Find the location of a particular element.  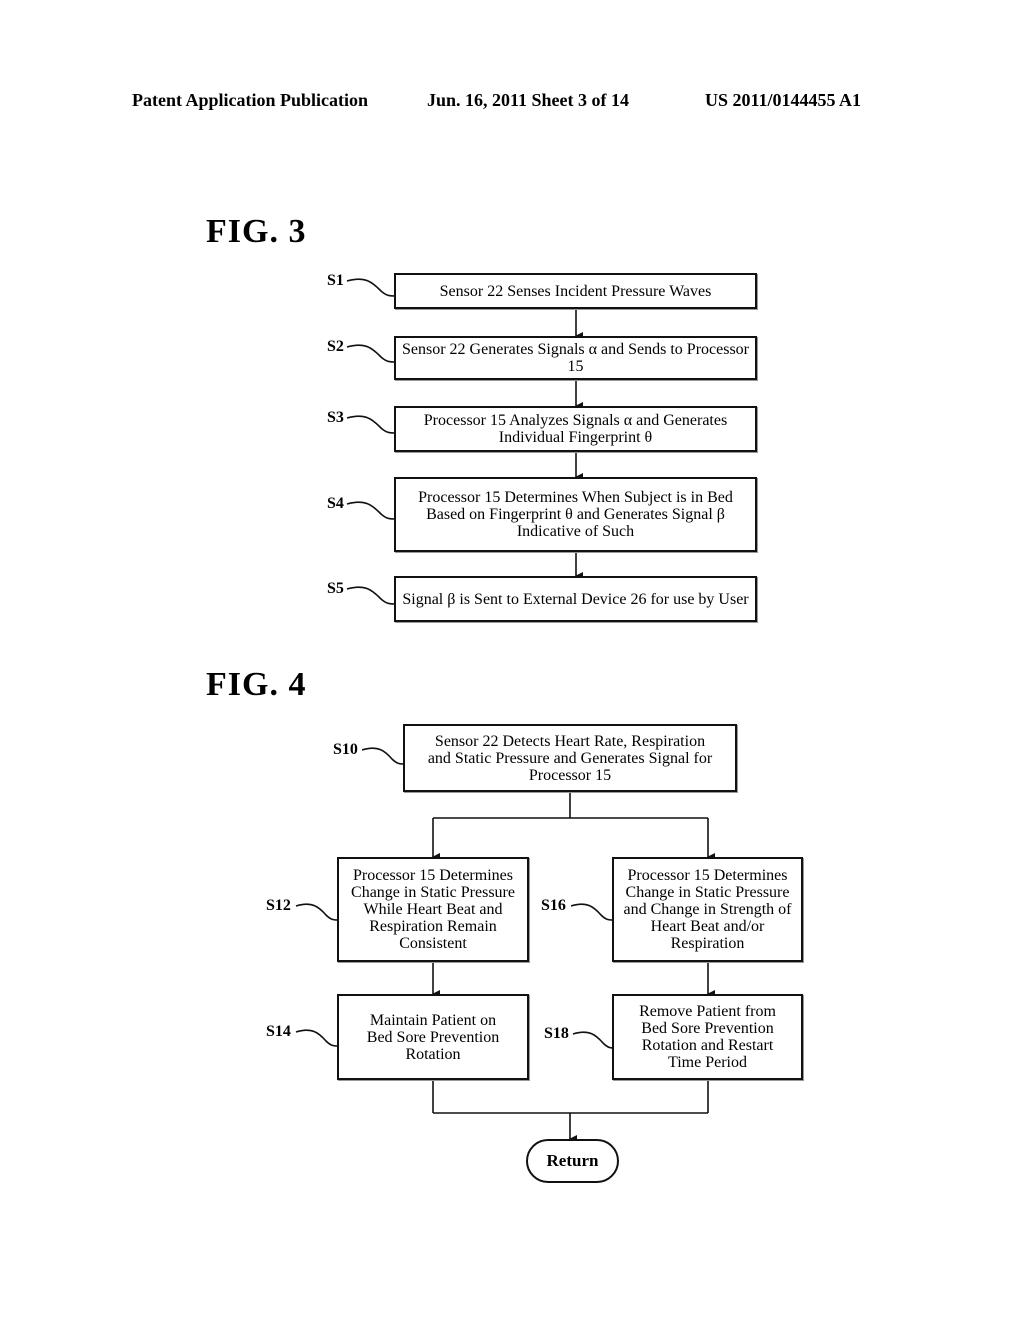

step-label-s1: S1 is located at coordinates (335, 280).